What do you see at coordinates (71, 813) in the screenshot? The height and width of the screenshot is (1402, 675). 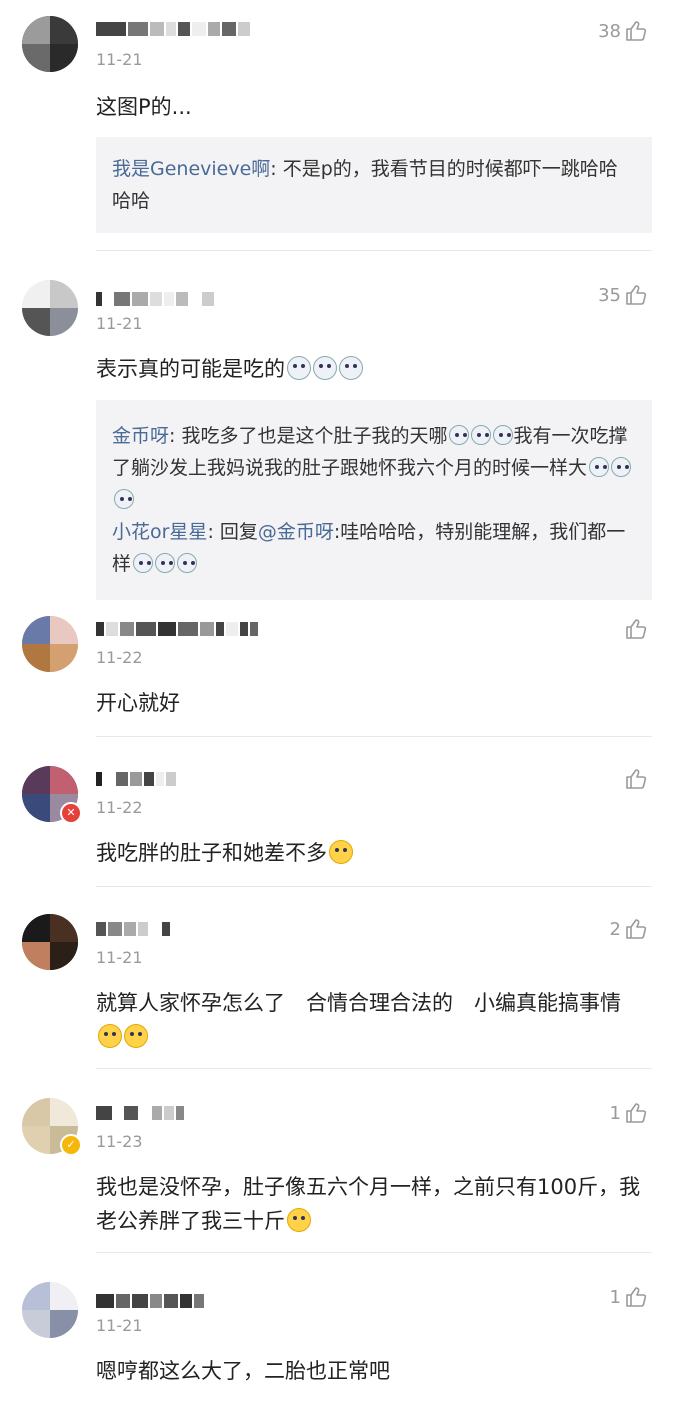 I see `verified-badge-icon: ✕` at bounding box center [71, 813].